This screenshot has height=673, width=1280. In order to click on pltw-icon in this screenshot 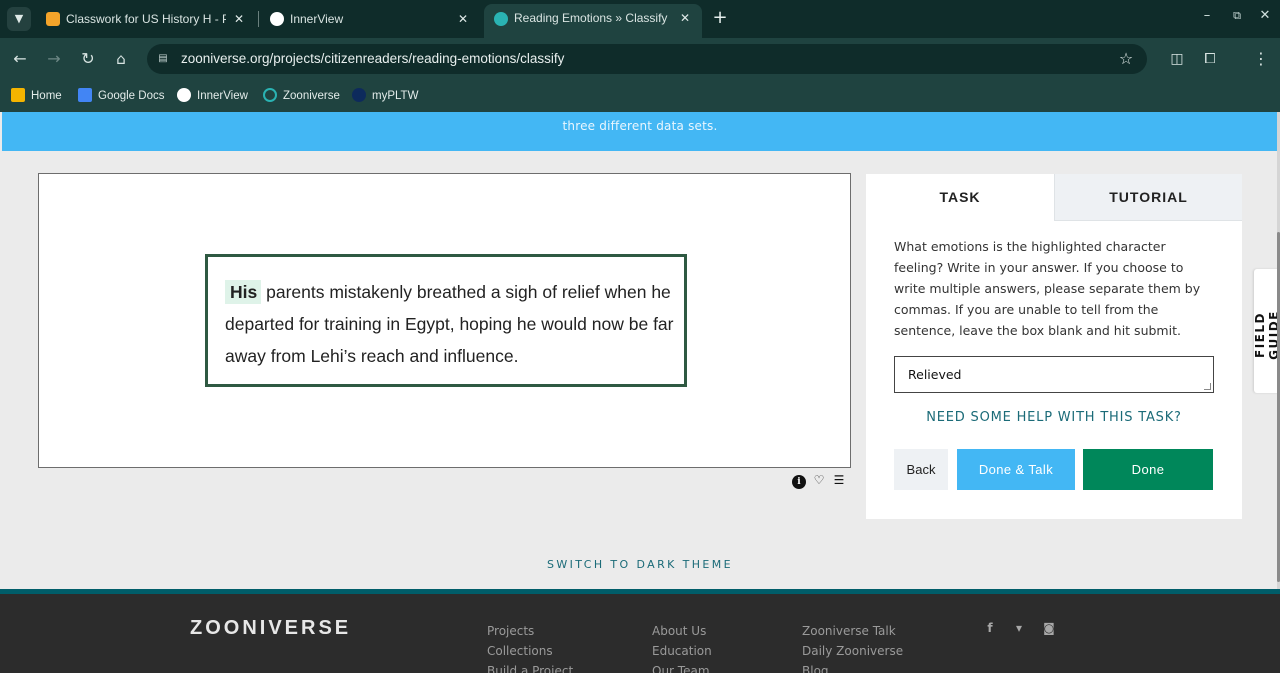, I will do `click(359, 95)`.